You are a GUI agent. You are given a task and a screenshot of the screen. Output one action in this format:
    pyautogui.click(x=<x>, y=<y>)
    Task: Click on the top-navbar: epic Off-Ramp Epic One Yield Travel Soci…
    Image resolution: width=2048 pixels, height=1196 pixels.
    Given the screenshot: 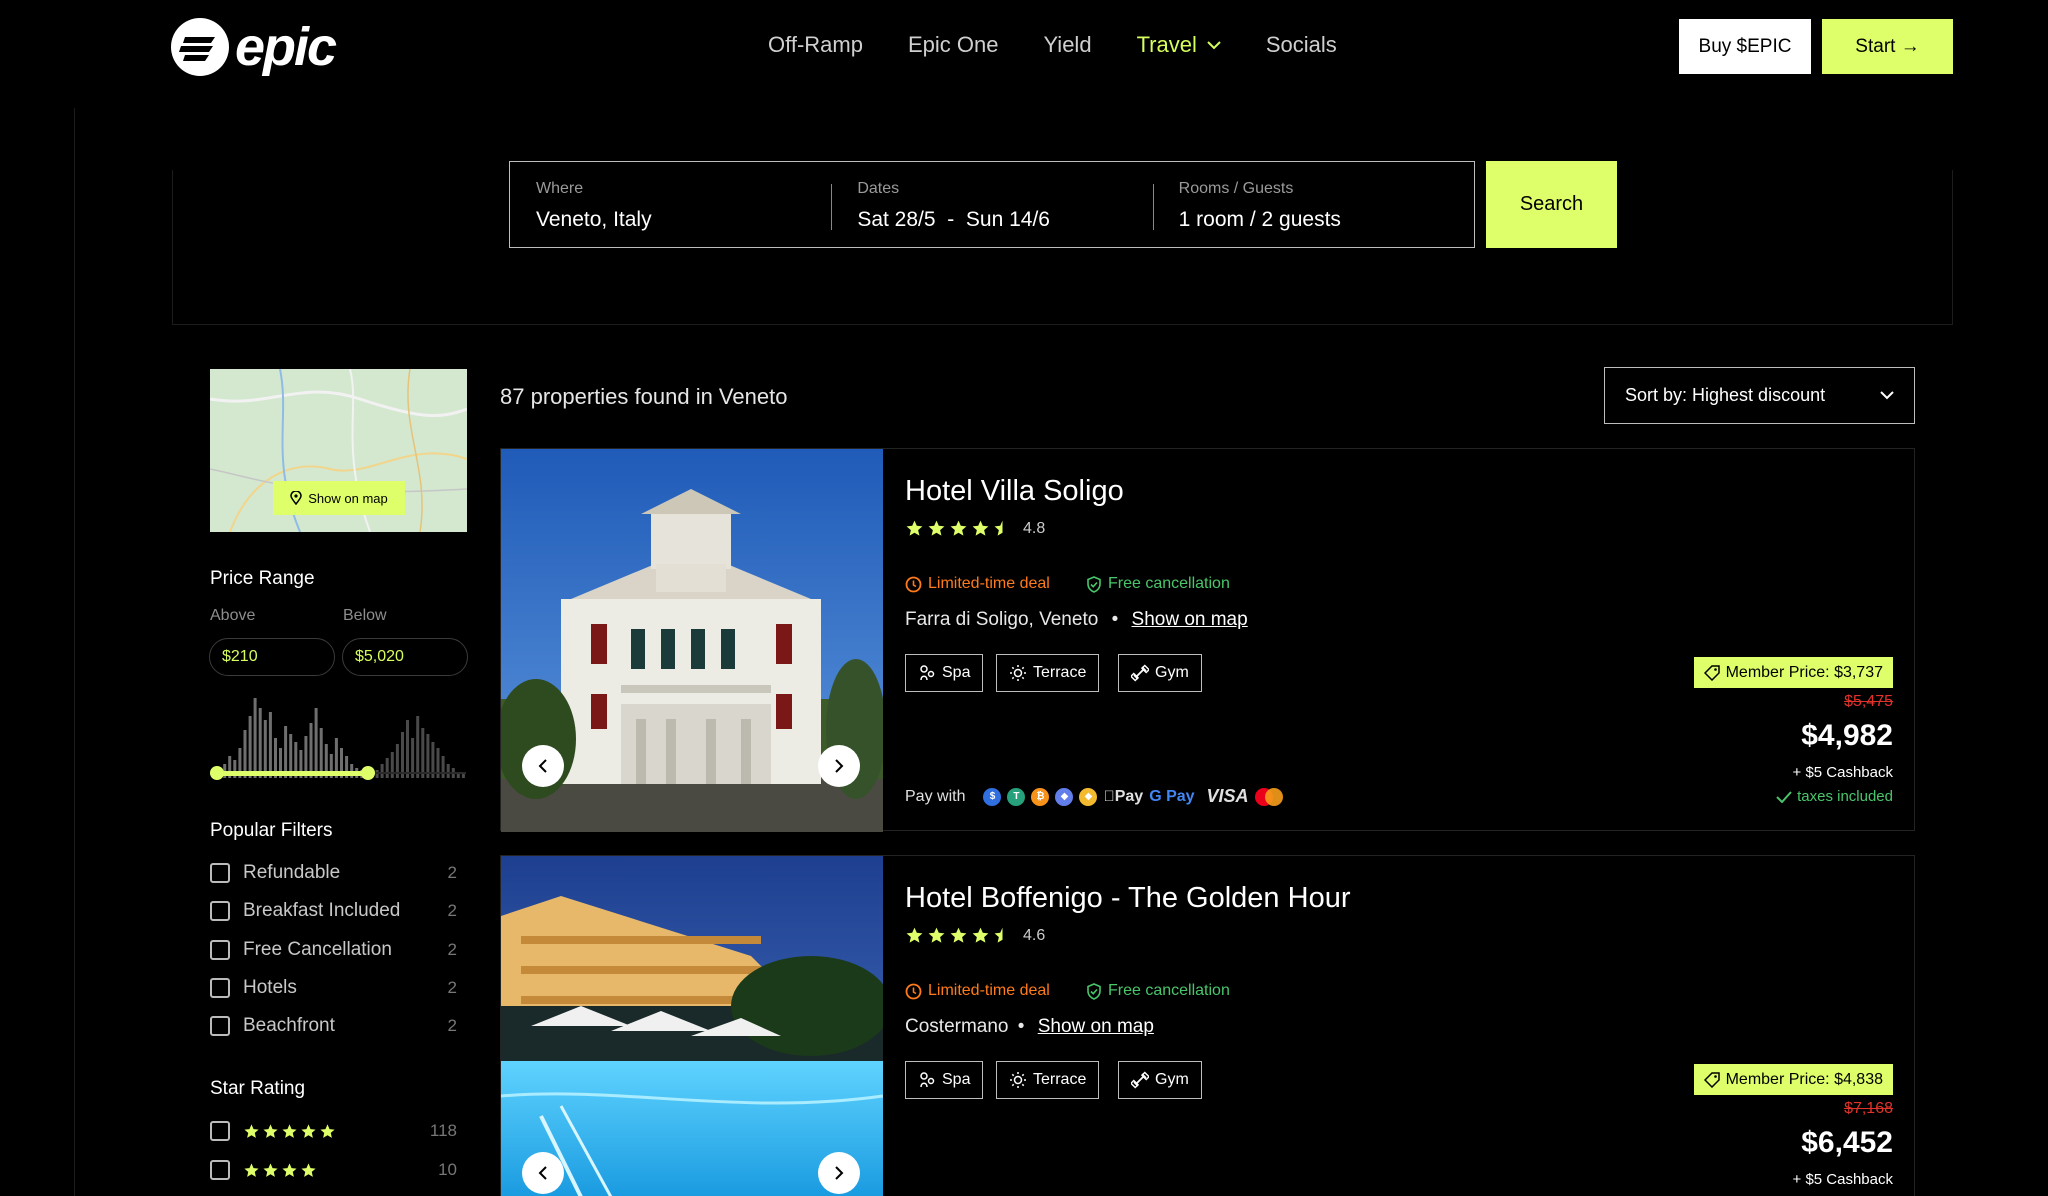 What is the action you would take?
    pyautogui.click(x=1024, y=52)
    